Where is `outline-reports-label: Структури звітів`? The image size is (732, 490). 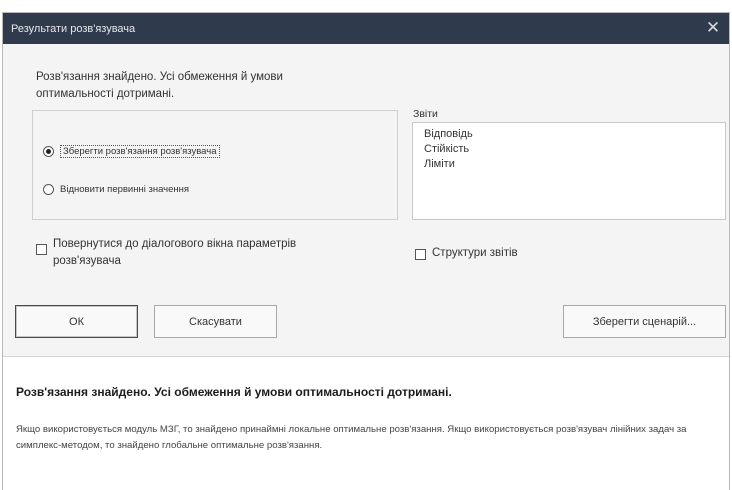 outline-reports-label: Структури звітів is located at coordinates (475, 253).